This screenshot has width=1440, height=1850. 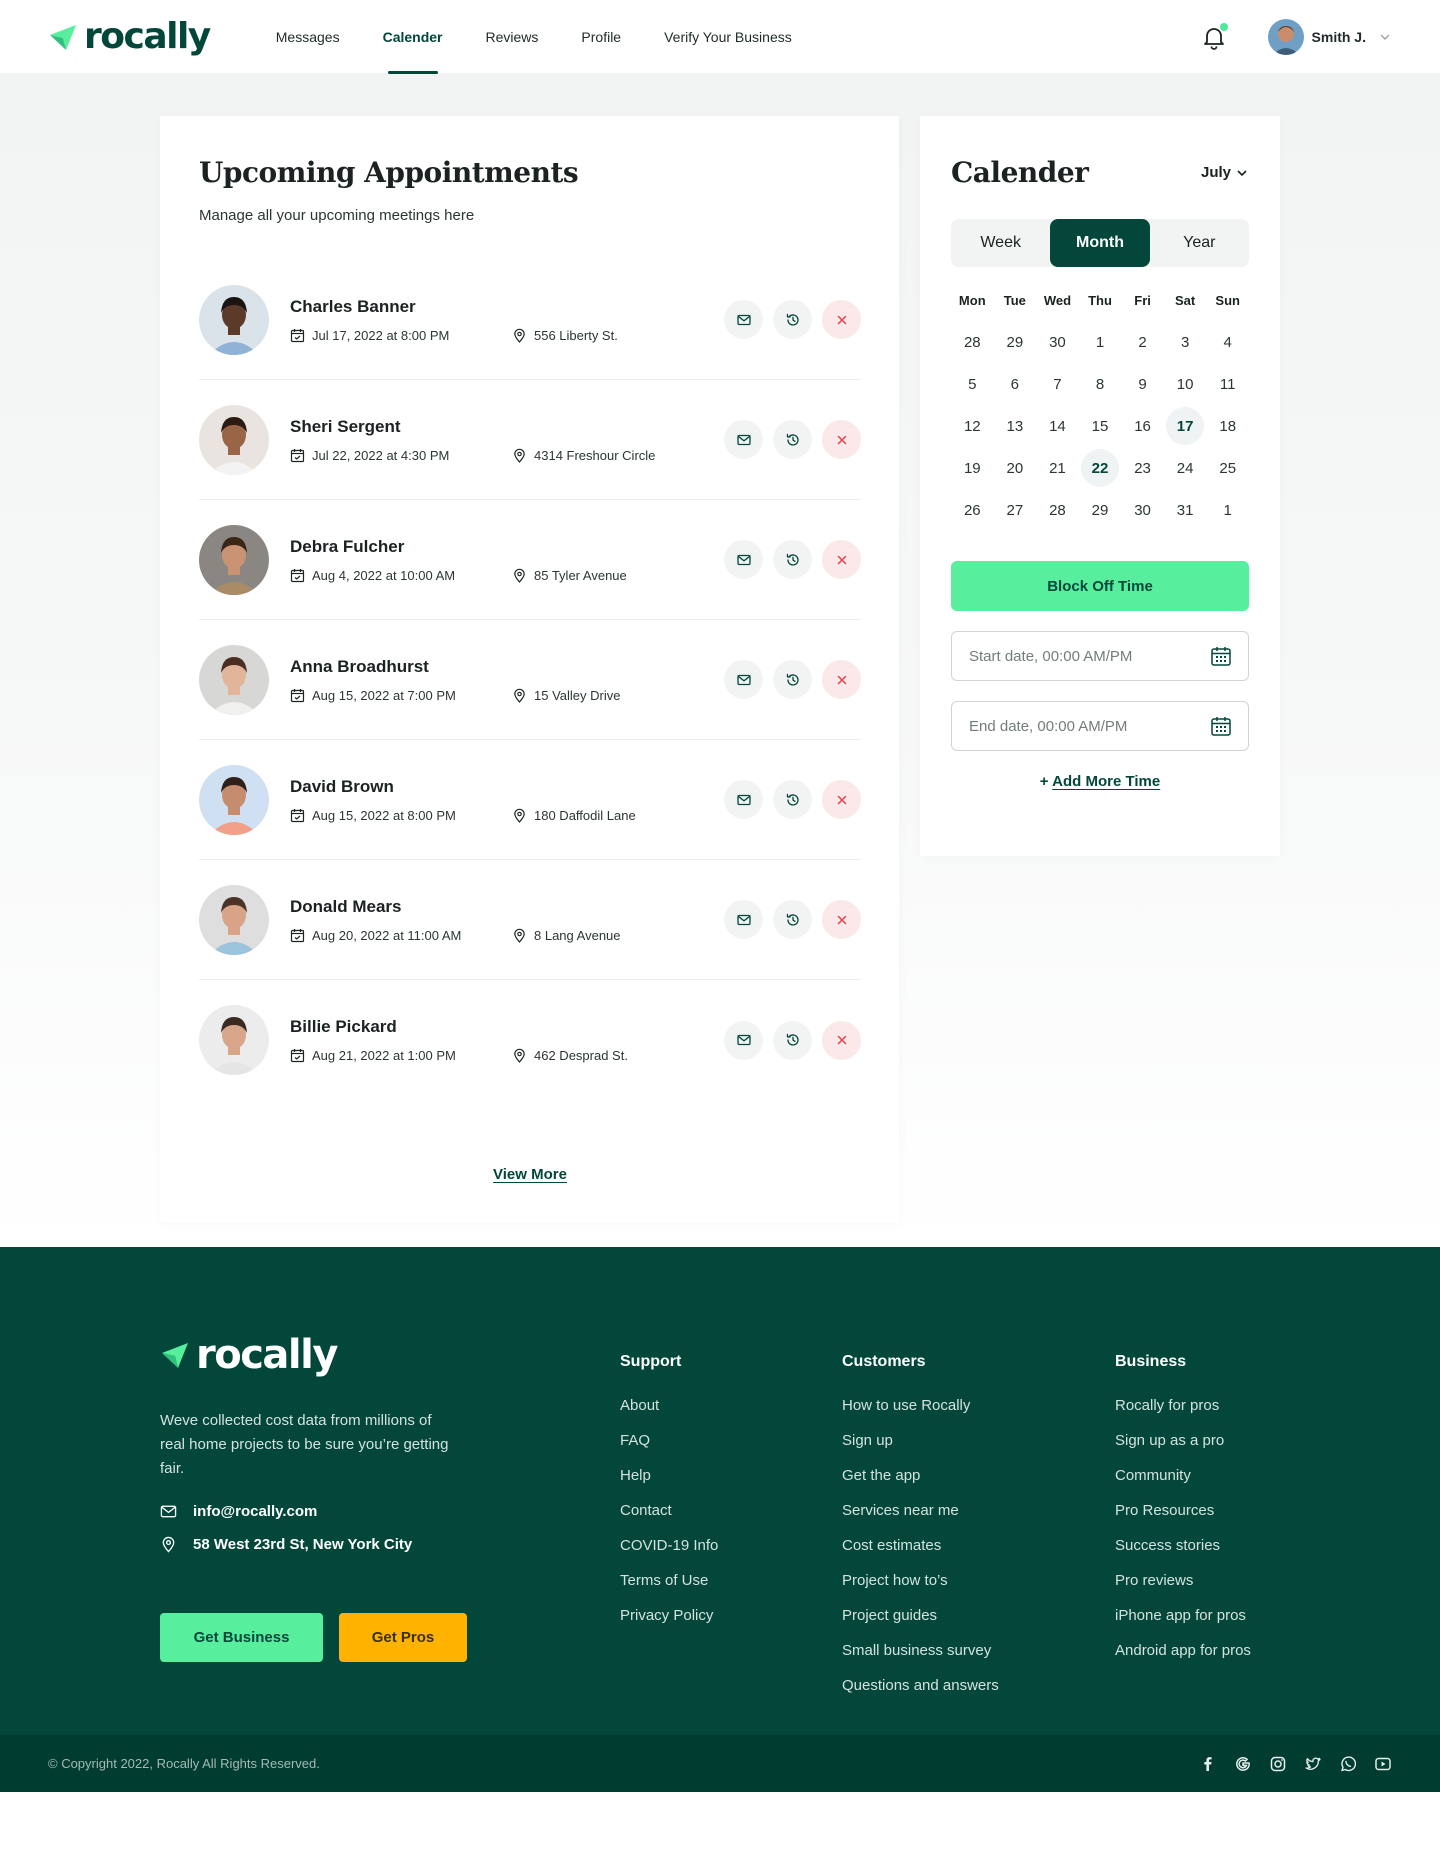 I want to click on calendar-day: 19, so click(x=972, y=468).